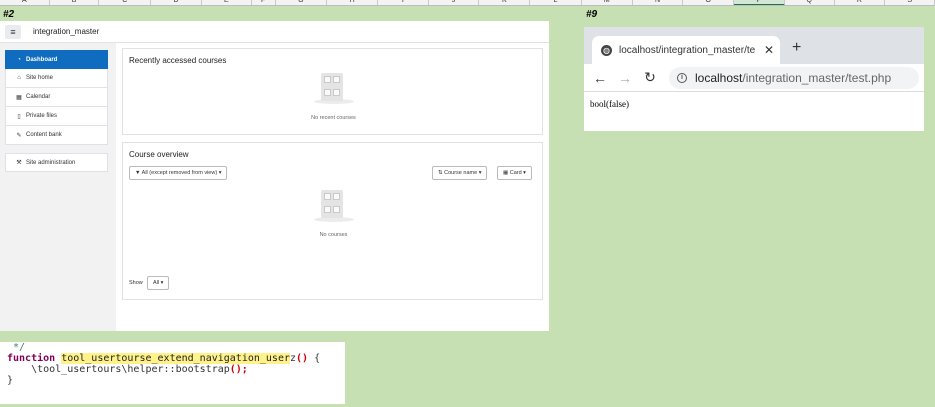  Describe the element at coordinates (19, 163) in the screenshot. I see `wrench-icon: ⚒` at that location.